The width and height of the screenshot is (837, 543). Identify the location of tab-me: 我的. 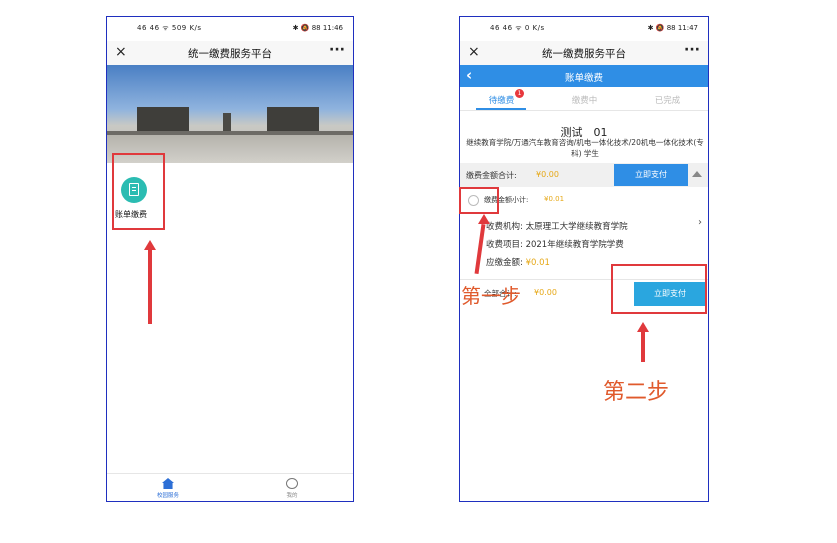
(292, 488).